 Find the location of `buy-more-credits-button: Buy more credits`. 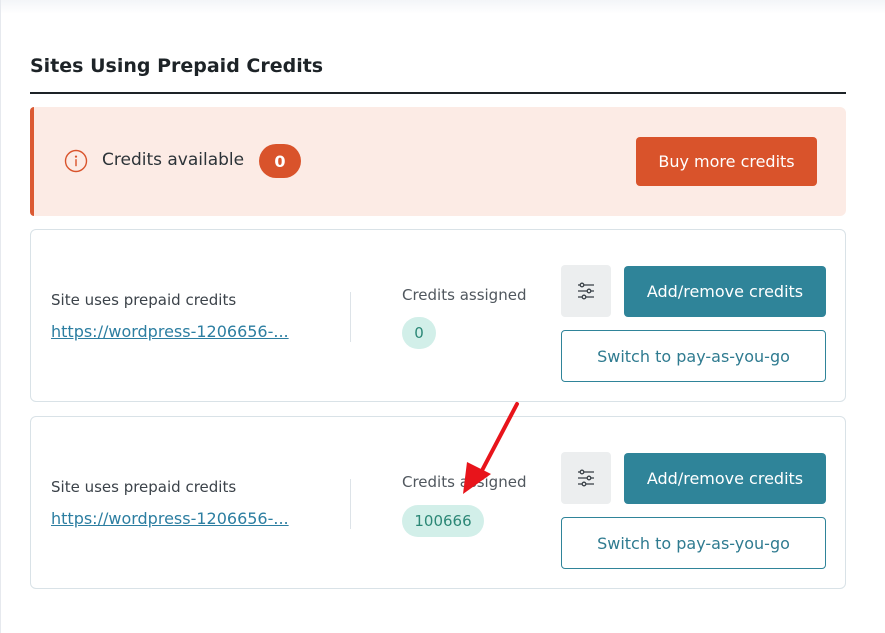

buy-more-credits-button: Buy more credits is located at coordinates (726, 161).